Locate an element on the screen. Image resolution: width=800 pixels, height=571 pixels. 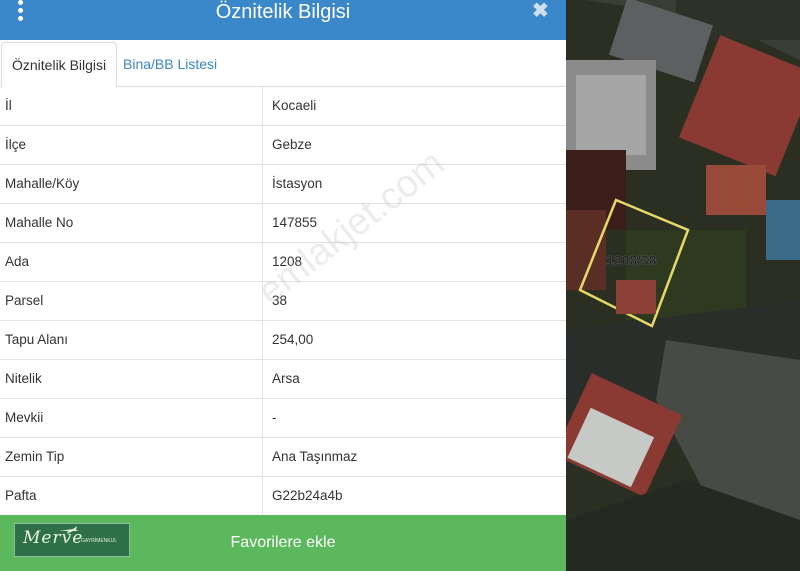
row-value: Arsa is located at coordinates (414, 379).